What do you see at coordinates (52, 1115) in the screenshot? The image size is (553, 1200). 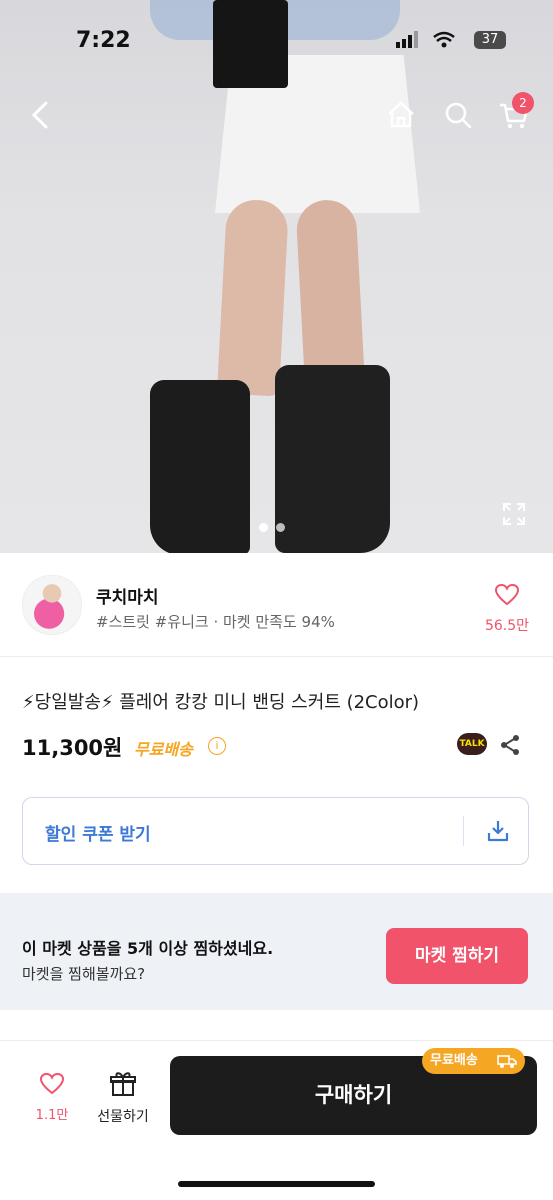 I see `product-likes-count: 1.1만` at bounding box center [52, 1115].